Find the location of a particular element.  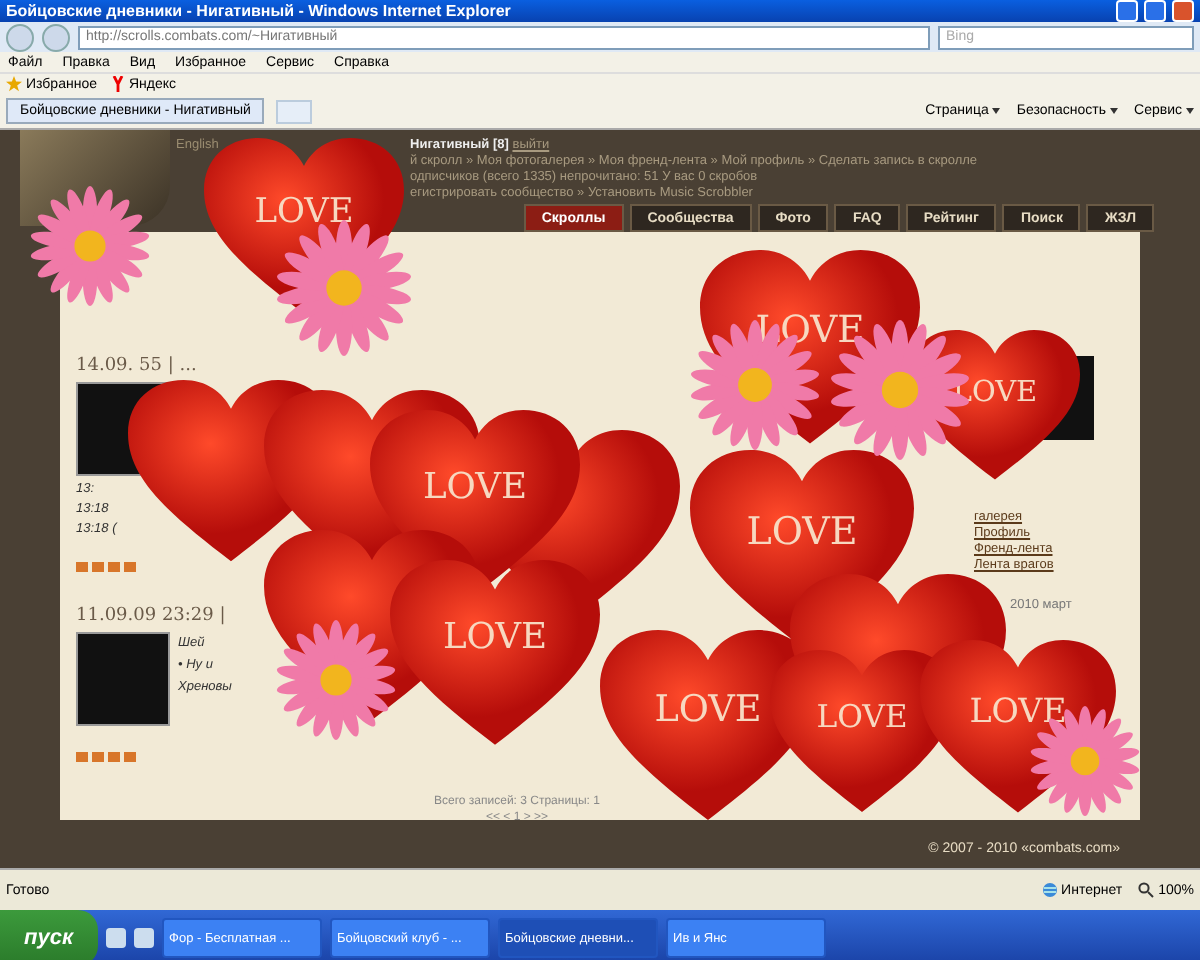

forward-icon is located at coordinates (56, 37).